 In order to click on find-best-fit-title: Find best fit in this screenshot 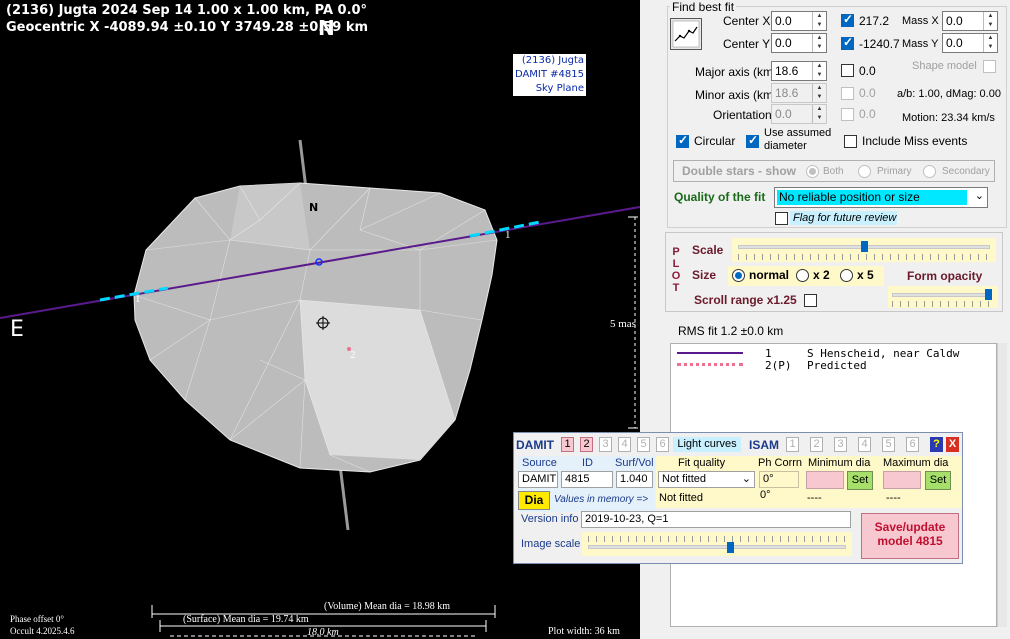, I will do `click(703, 7)`.